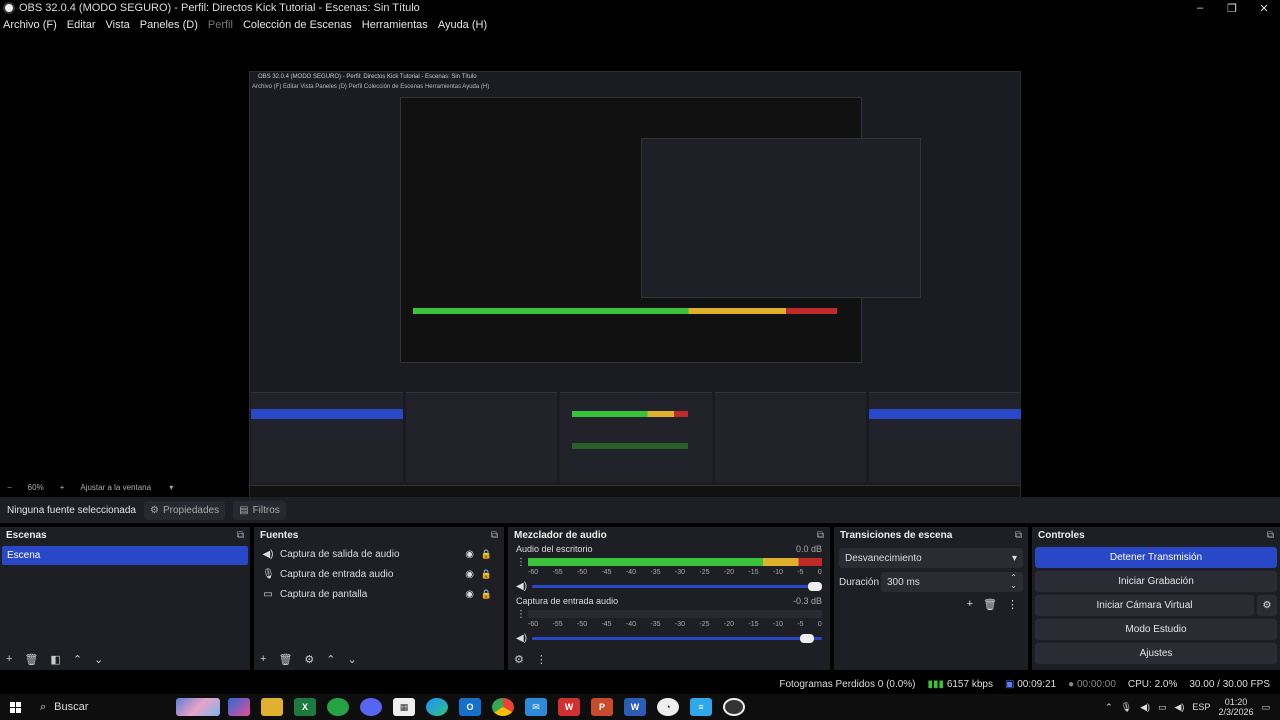  I want to click on volume-tray-icon: ◀), so click(1180, 707).